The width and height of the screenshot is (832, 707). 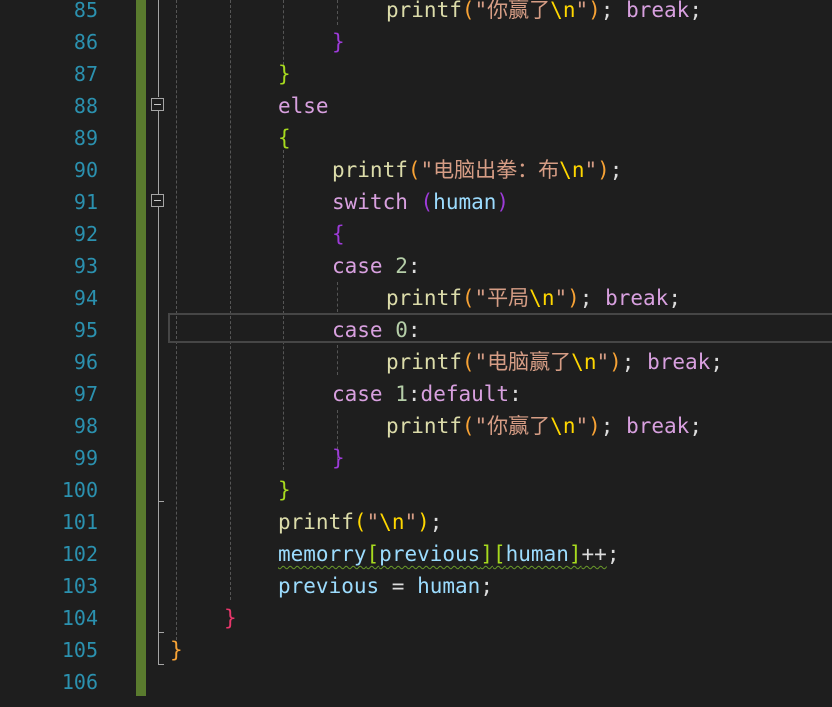 I want to click on code-line-96: printf("电脑赢了\n"); break;, so click(x=554, y=362).